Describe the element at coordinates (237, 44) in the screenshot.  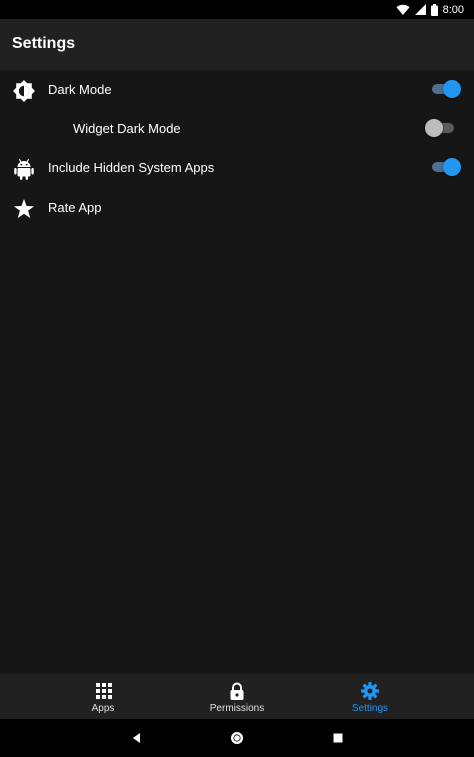
I see `app-bar: Settings` at that location.